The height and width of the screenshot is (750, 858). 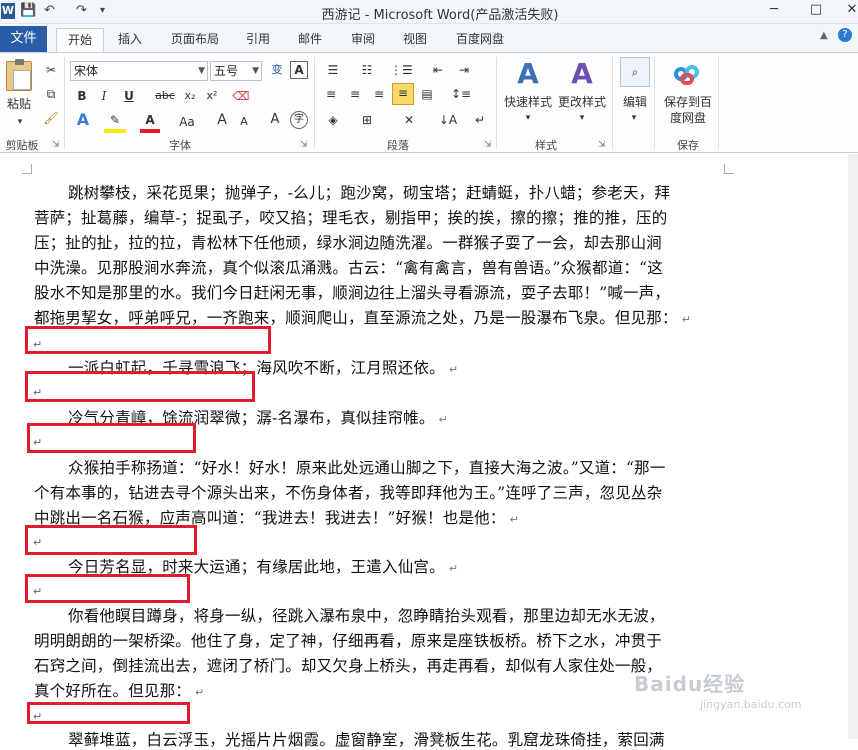 What do you see at coordinates (480, 120) in the screenshot?
I see `show-marks-icon: ↵` at bounding box center [480, 120].